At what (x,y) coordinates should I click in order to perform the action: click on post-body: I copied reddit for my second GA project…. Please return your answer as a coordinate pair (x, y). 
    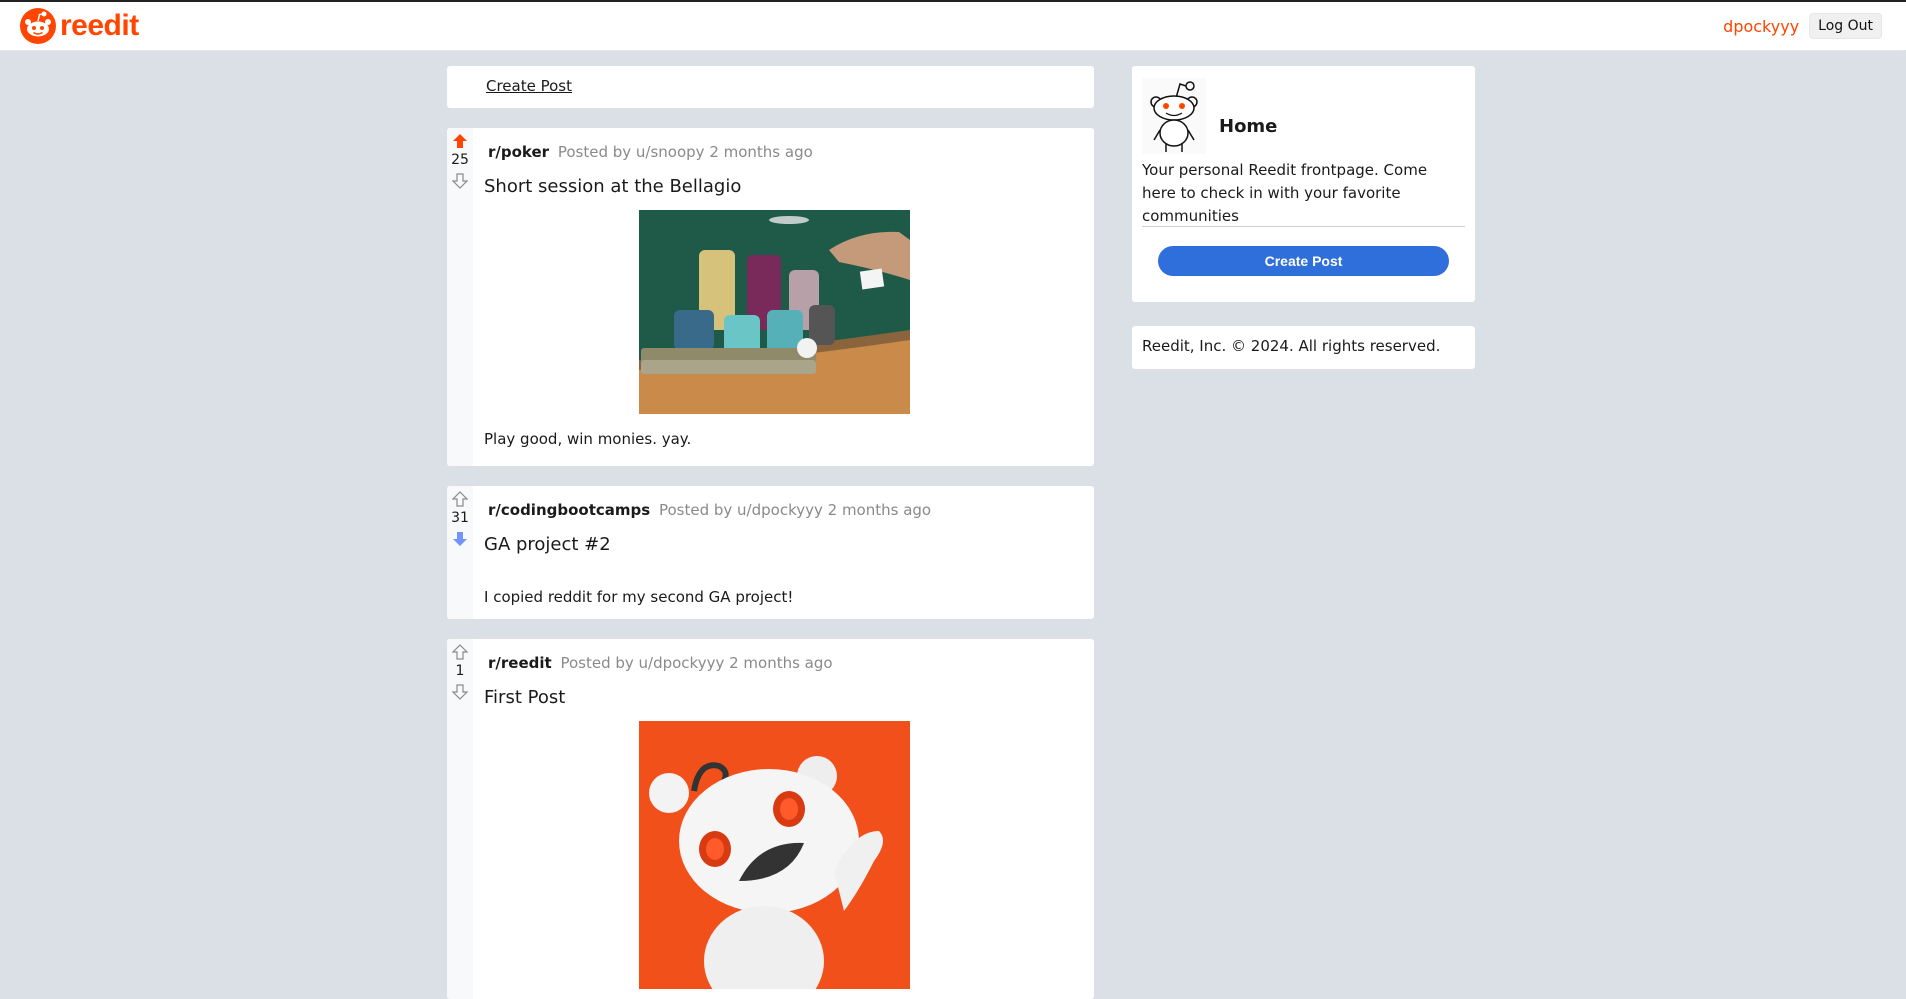
    Looking at the image, I should click on (639, 597).